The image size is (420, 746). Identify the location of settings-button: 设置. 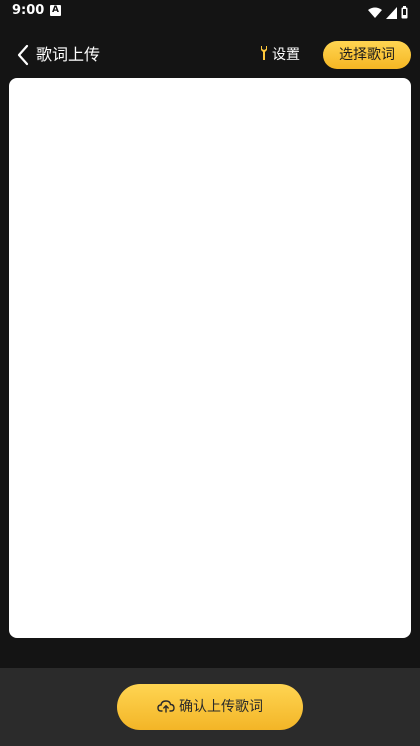
(280, 55).